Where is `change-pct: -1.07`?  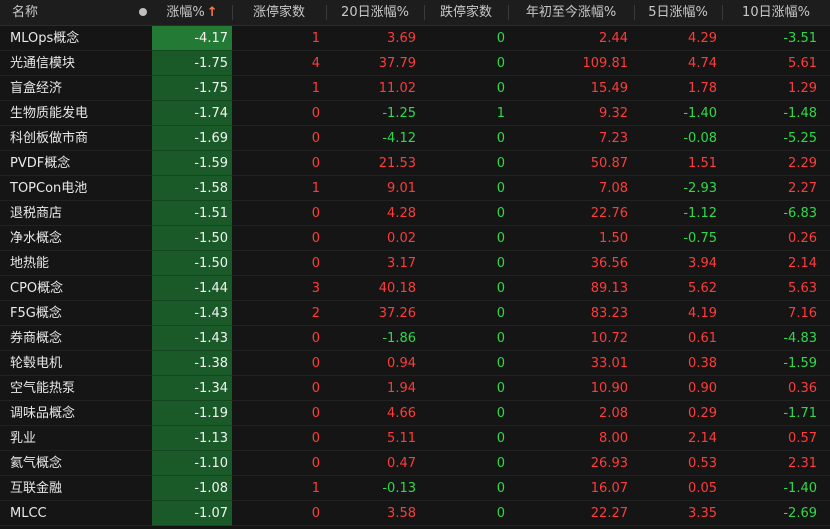 change-pct: -1.07 is located at coordinates (192, 513).